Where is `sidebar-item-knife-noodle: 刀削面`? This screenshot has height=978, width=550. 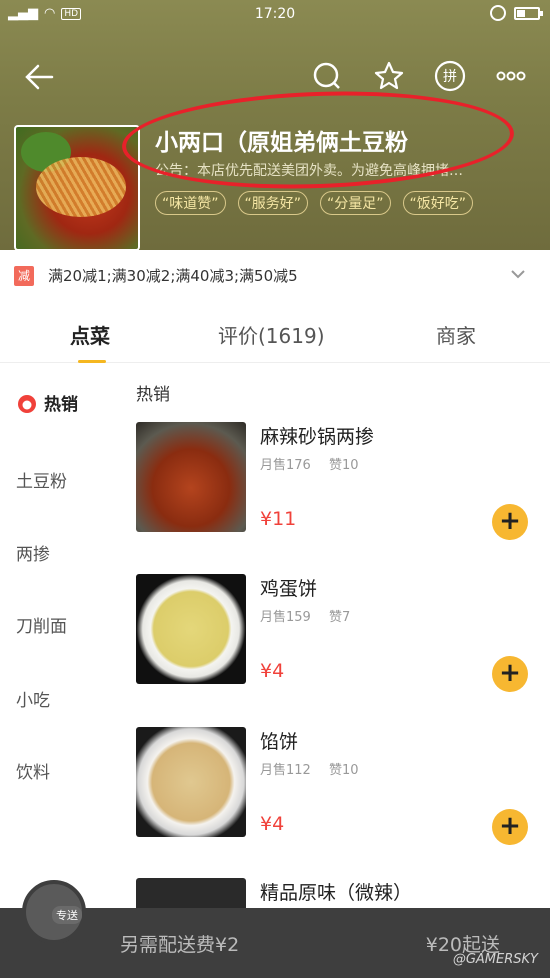
sidebar-item-knife-noodle: 刀削面 is located at coordinates (41, 624).